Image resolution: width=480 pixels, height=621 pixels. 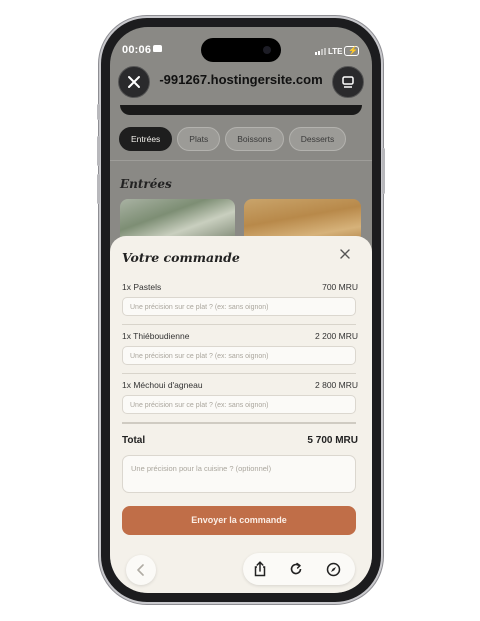 I want to click on close-tab-button, so click(x=134, y=82).